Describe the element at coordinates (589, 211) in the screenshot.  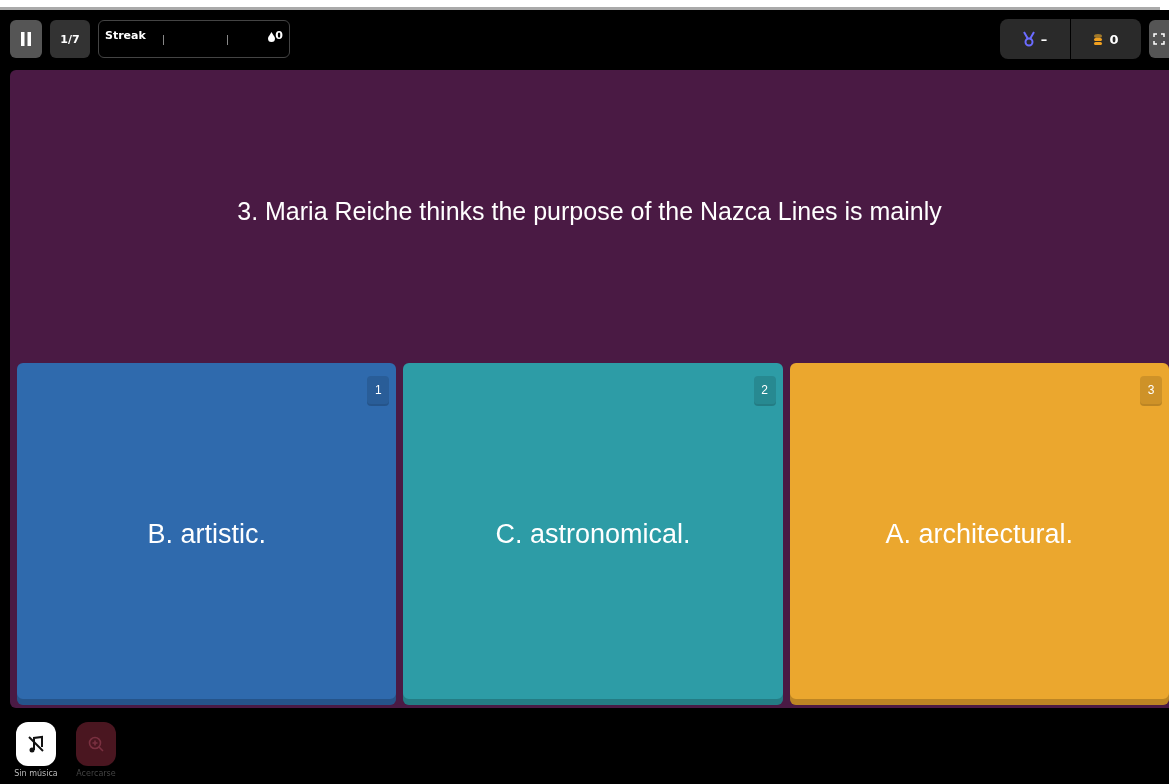
I see `question-text: 3. Maria Reiche thinks the purpose of the Nazca Lines is mainly` at that location.